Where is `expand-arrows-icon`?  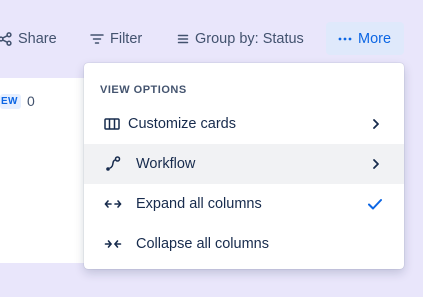 expand-arrows-icon is located at coordinates (113, 204).